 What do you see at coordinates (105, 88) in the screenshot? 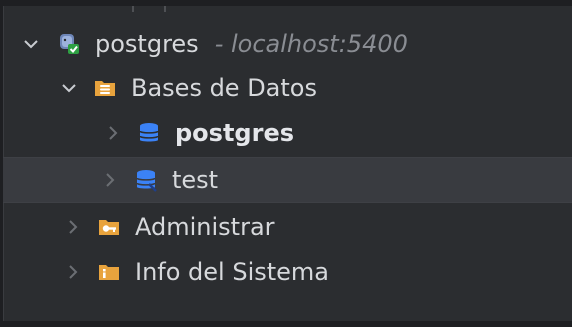
I see `folder-icon` at bounding box center [105, 88].